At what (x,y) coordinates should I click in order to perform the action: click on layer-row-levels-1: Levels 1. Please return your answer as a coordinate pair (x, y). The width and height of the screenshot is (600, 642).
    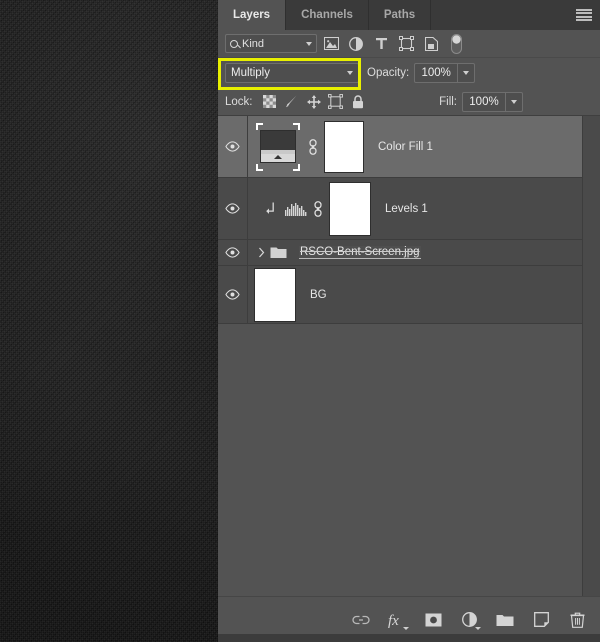
    Looking at the image, I should click on (409, 209).